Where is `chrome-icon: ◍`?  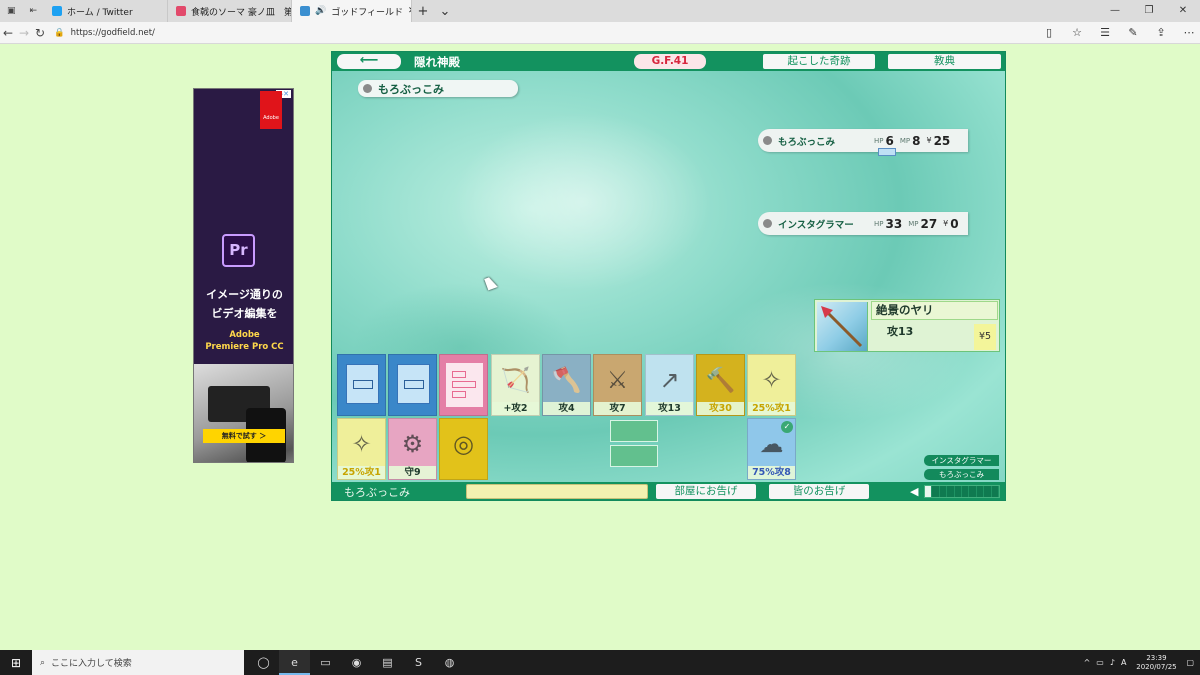
chrome-icon: ◍ is located at coordinates (449, 662).